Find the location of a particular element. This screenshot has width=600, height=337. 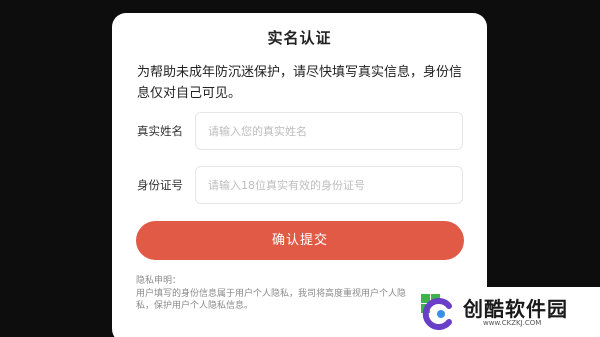

id-number-label: 身份证号 is located at coordinates (160, 185).